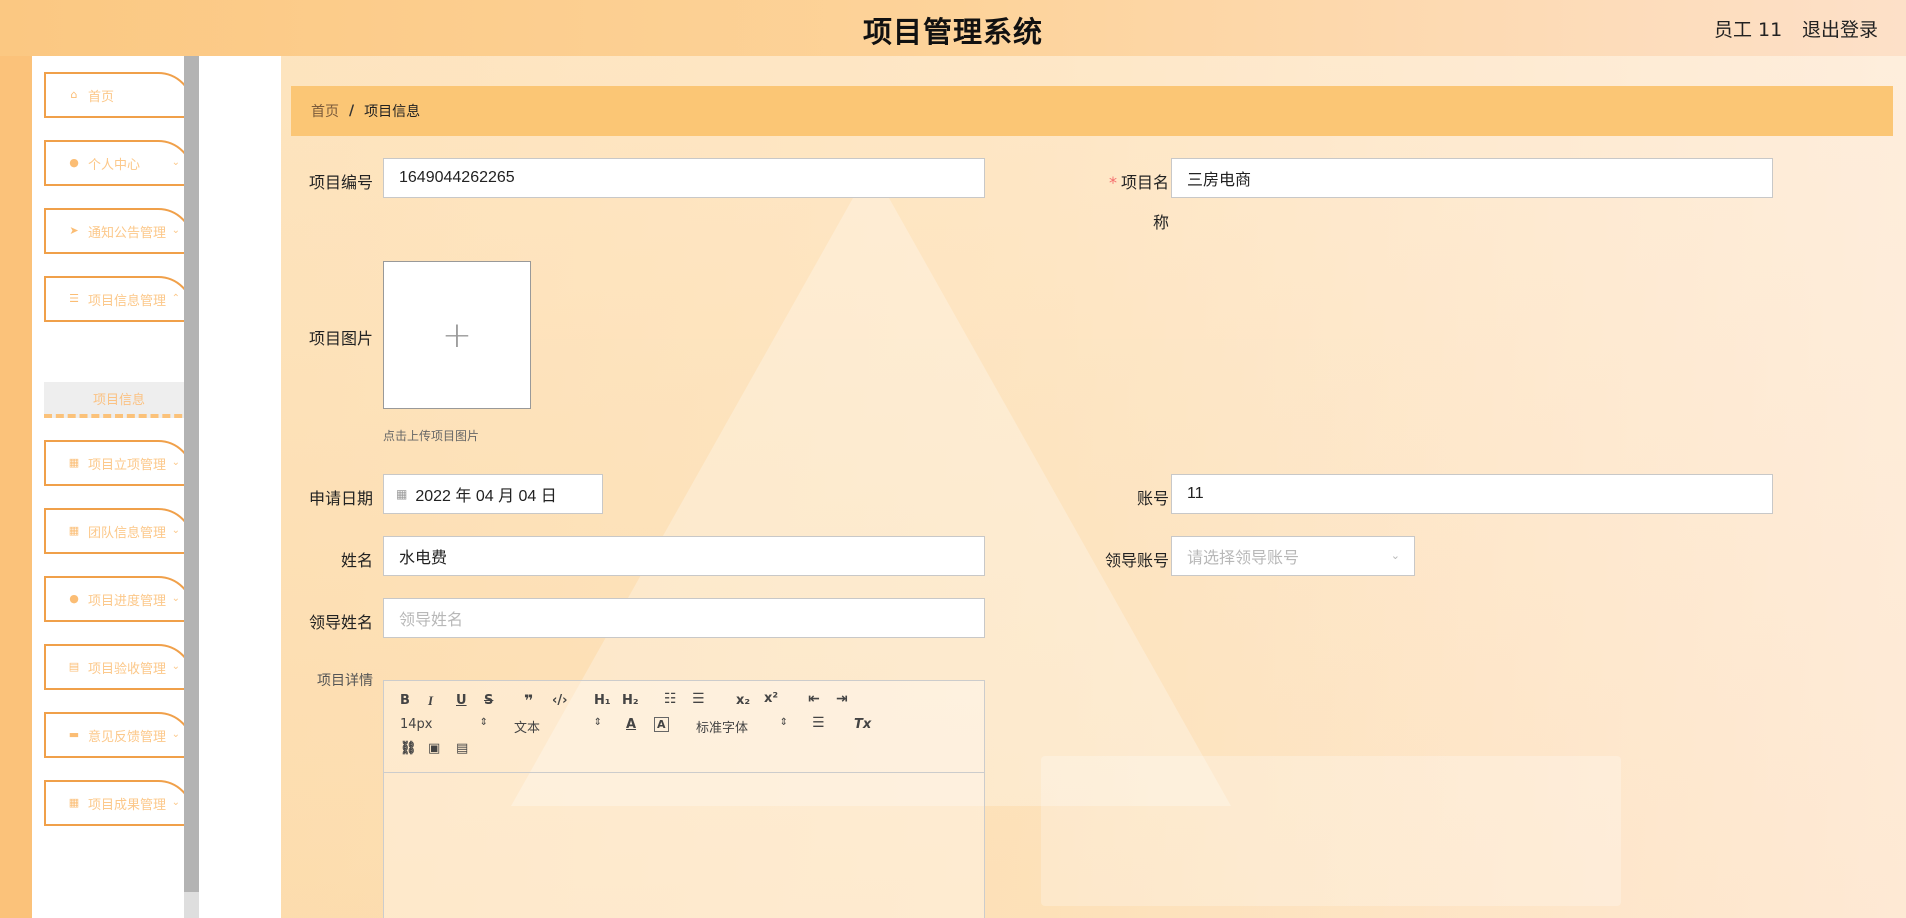 The width and height of the screenshot is (1906, 918). What do you see at coordinates (461, 700) in the screenshot?
I see `underline-icon: U` at bounding box center [461, 700].